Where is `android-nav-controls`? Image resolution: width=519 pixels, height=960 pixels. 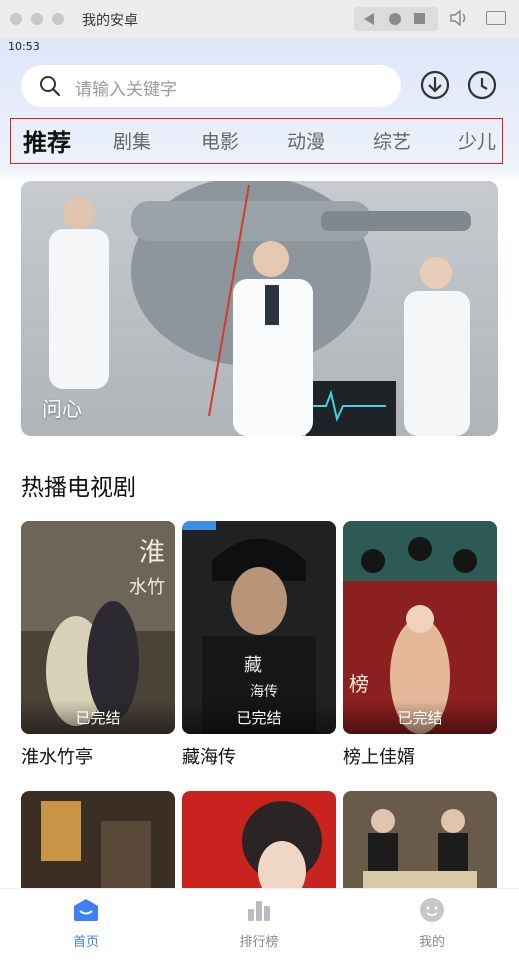 android-nav-controls is located at coordinates (396, 19).